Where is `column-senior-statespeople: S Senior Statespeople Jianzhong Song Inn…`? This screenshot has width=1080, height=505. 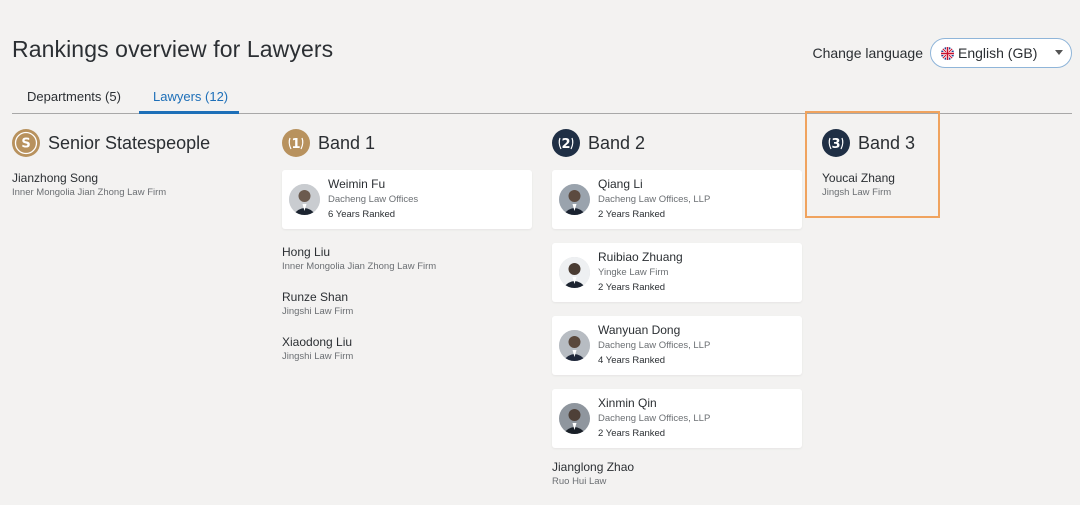 column-senior-statespeople: S Senior Statespeople Jianzhong Song Inn… is located at coordinates (111, 164).